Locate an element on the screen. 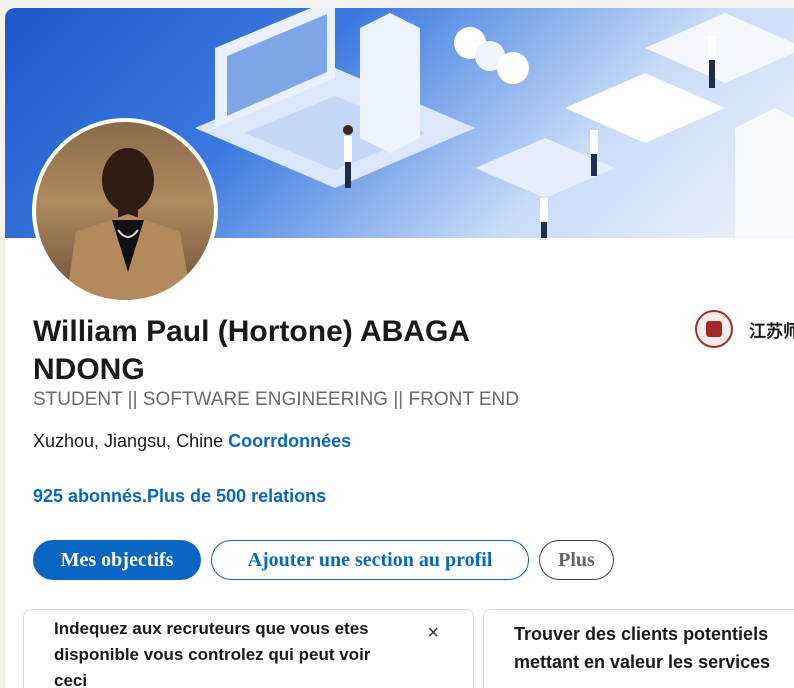 This screenshot has height=688, width=794. followers-connections-link: 925 abonnés.Plus de 500 relations is located at coordinates (179, 496).